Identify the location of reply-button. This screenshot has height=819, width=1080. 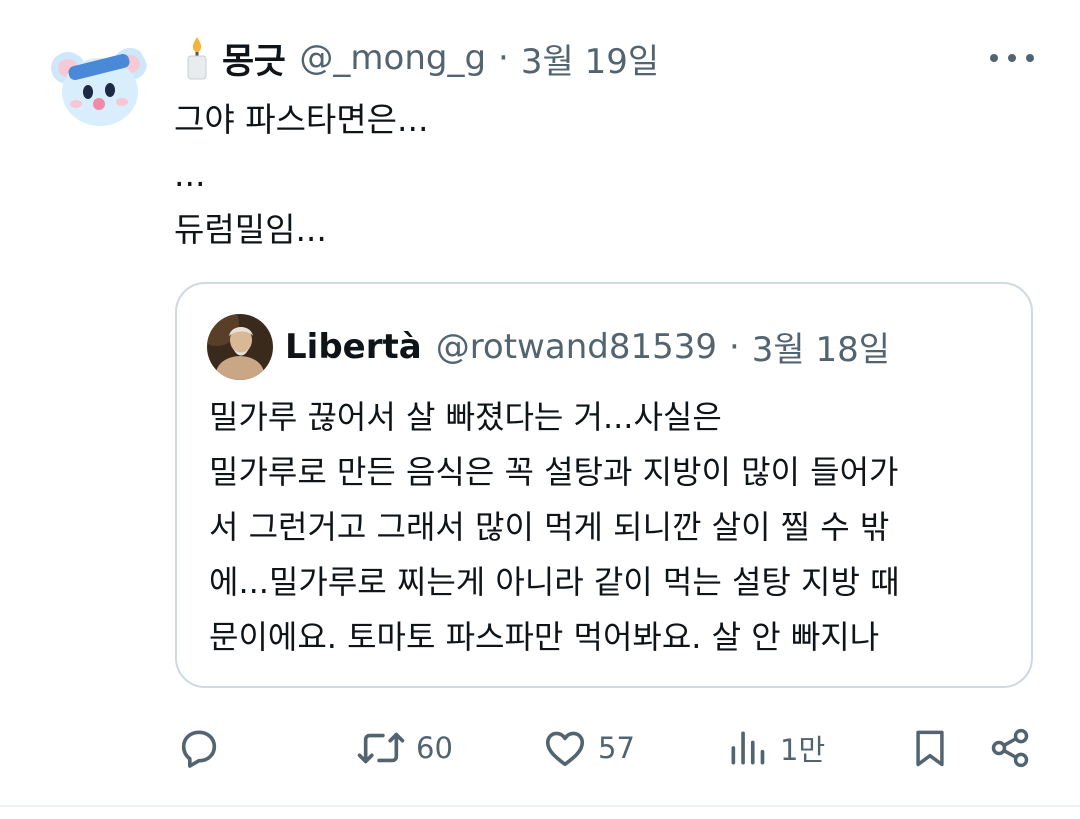
(204, 748).